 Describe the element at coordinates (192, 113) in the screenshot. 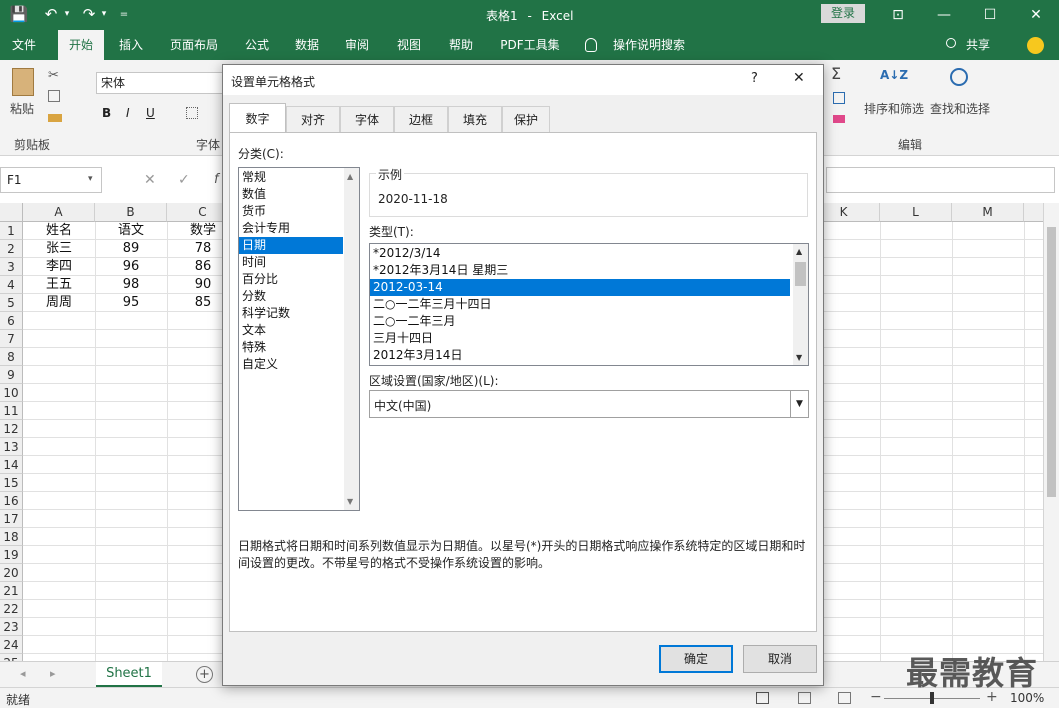

I see `border-icon` at that location.